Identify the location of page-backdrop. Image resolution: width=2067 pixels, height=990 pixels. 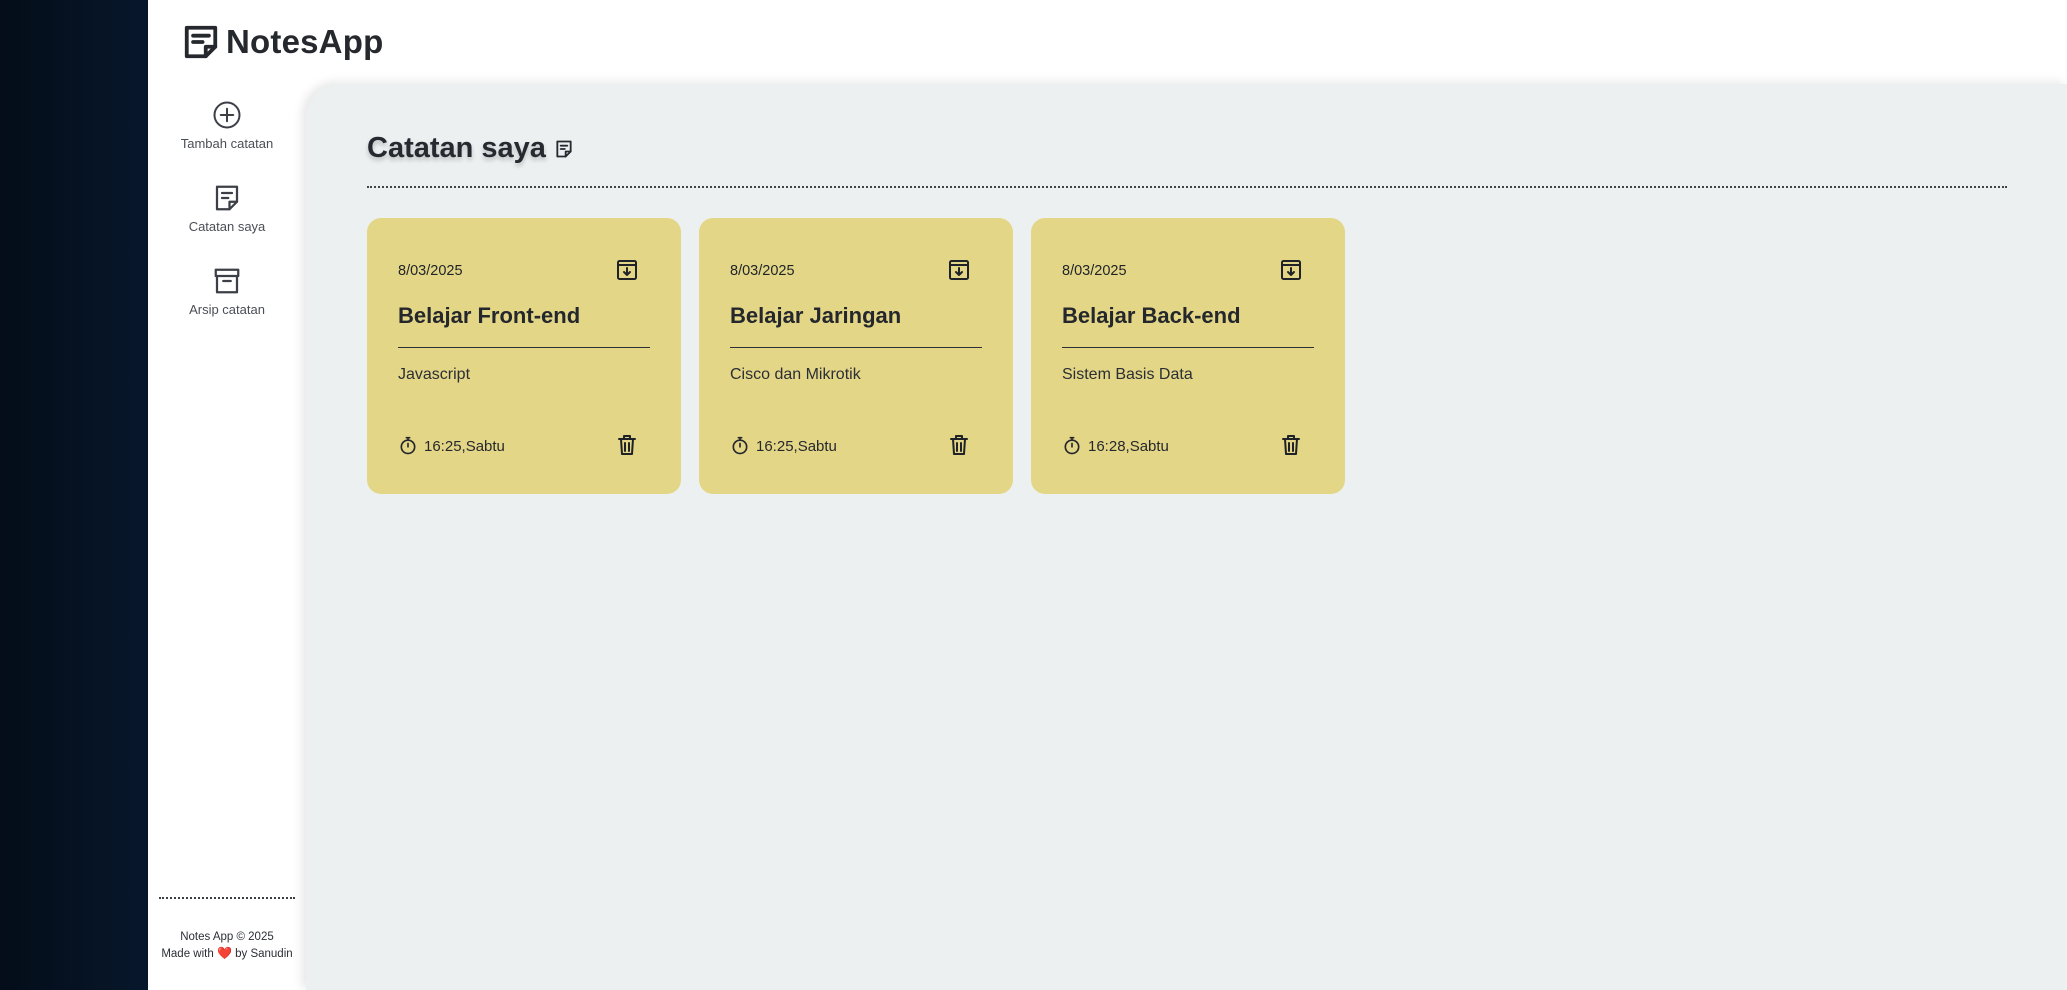
(74, 495).